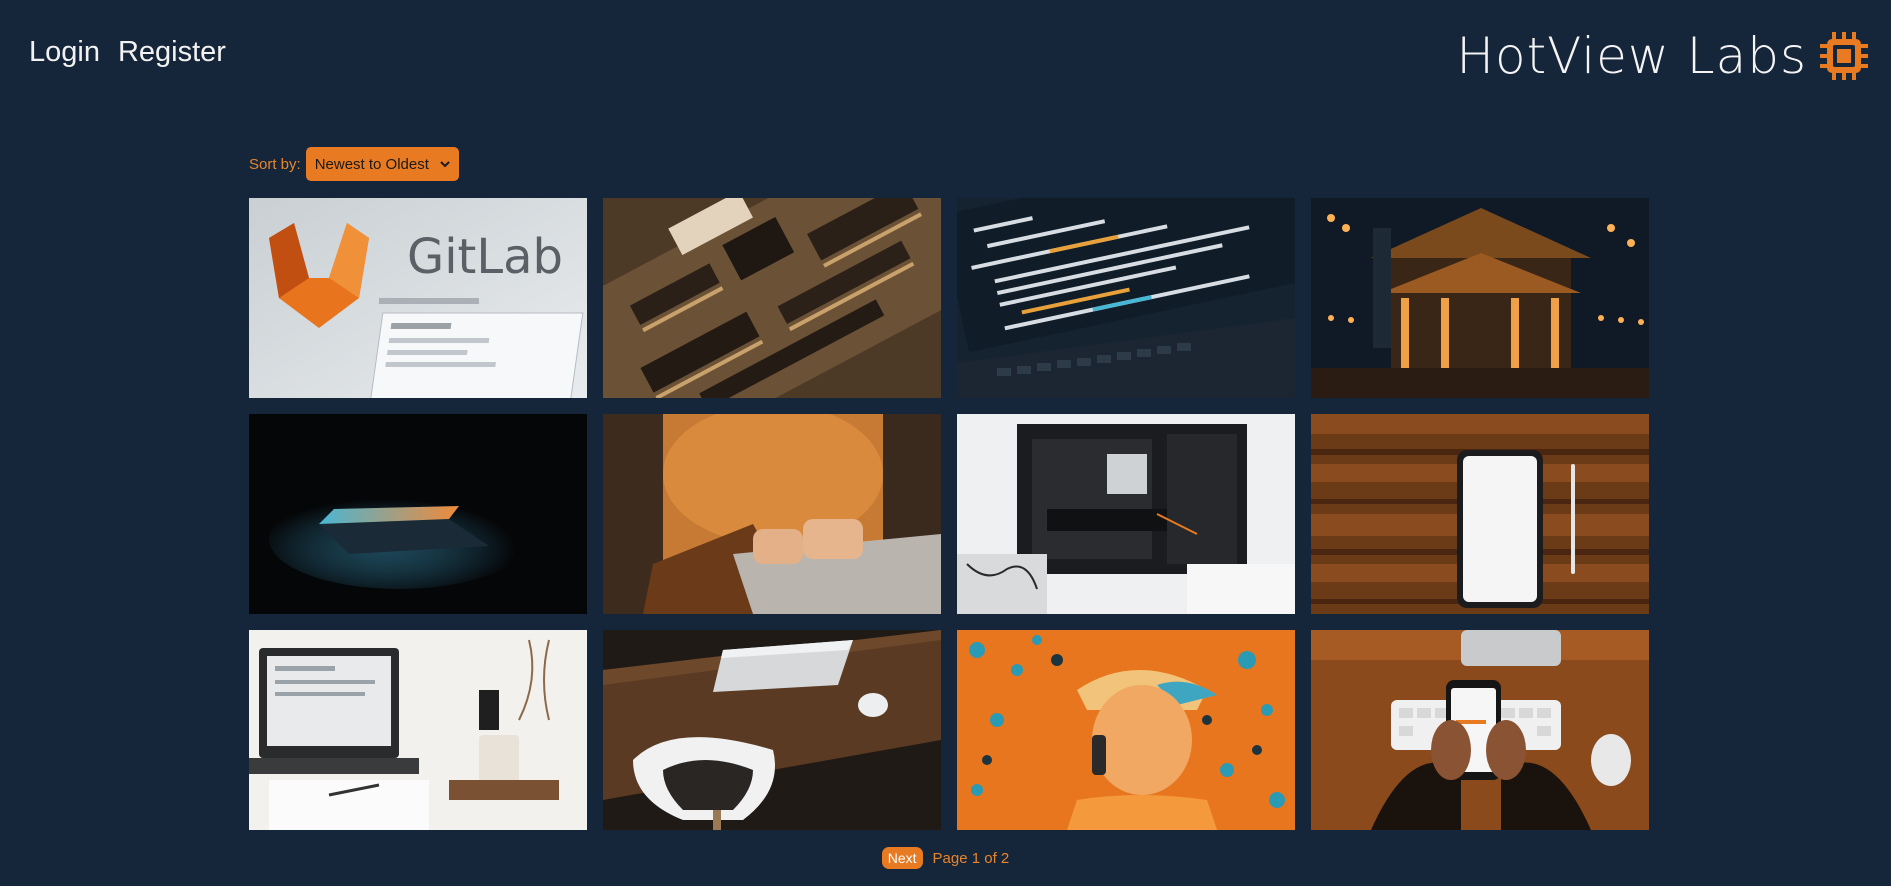 The height and width of the screenshot is (886, 1891). What do you see at coordinates (1480, 514) in the screenshot?
I see `gallery-image-tablet-wood` at bounding box center [1480, 514].